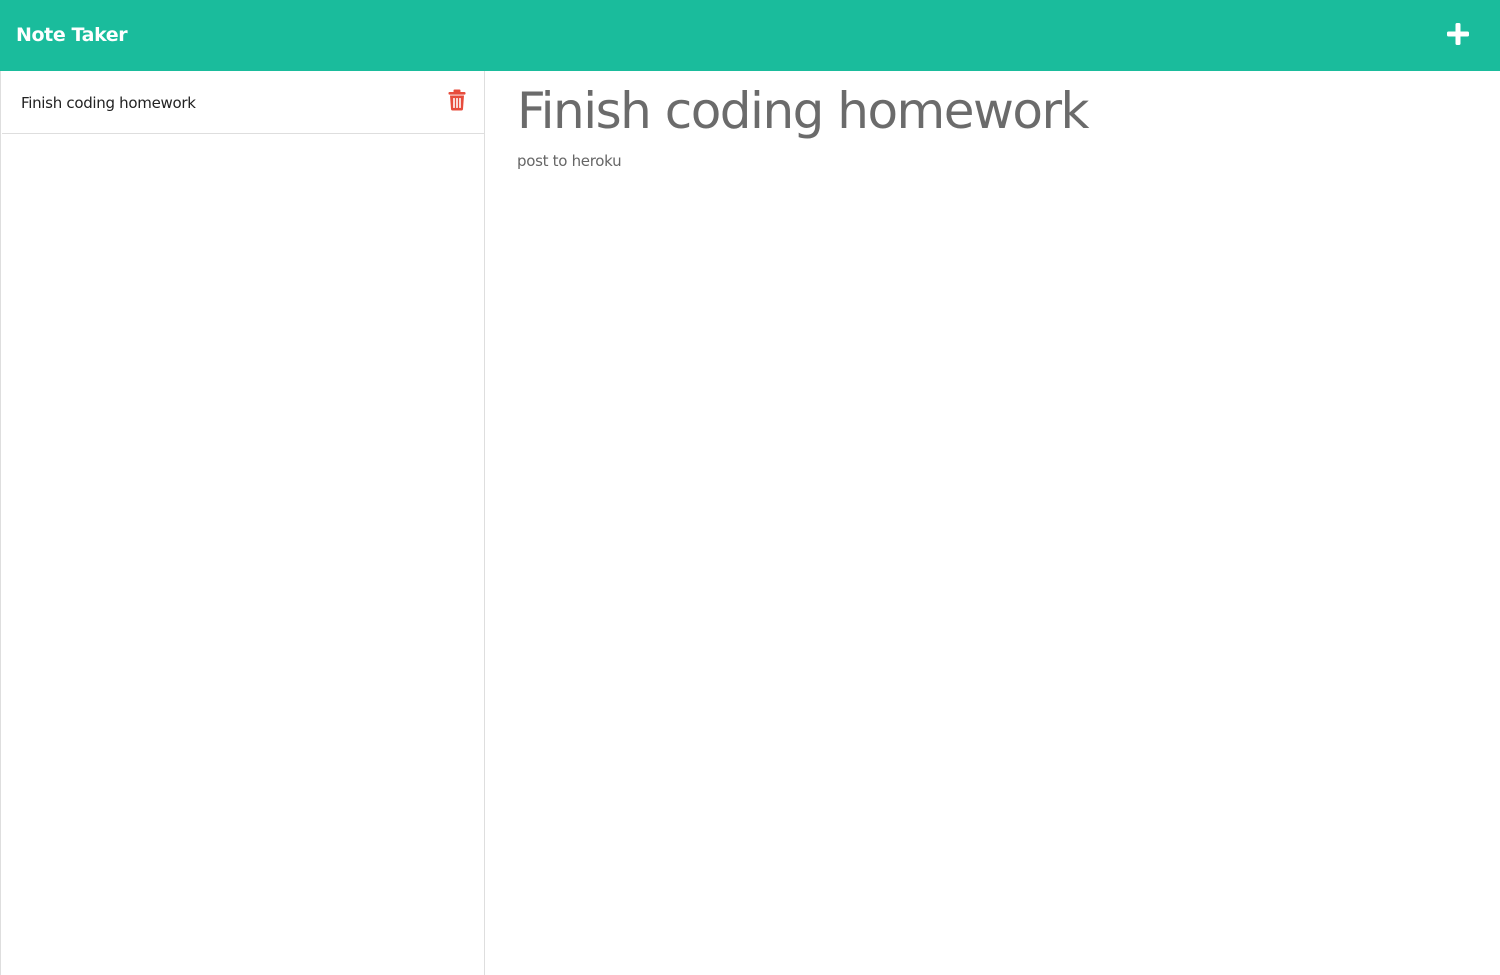 The height and width of the screenshot is (975, 1500). I want to click on new-note-button, so click(1458, 34).